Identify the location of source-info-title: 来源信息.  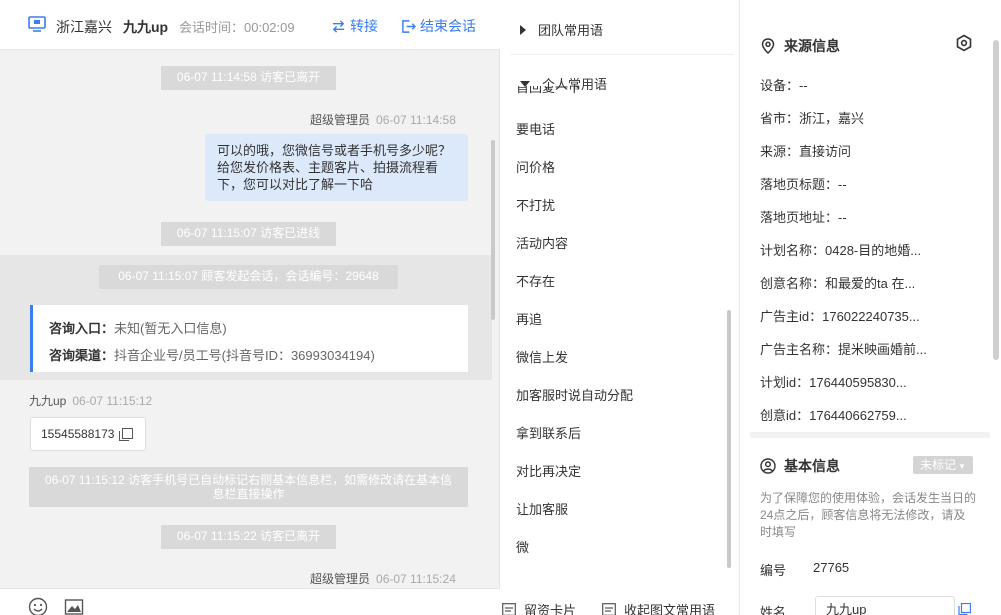
(812, 46).